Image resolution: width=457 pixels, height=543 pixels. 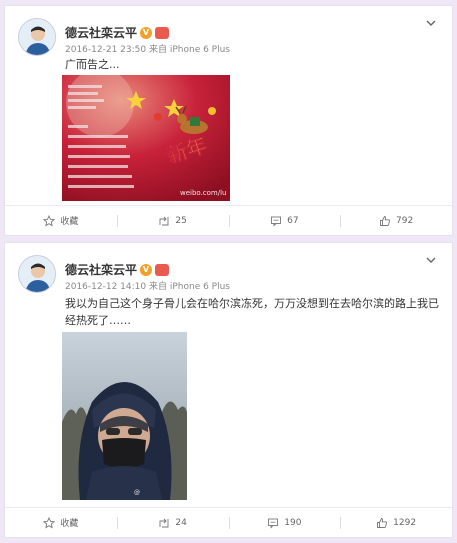 I want to click on selfie-photo-image: @, so click(x=124, y=416).